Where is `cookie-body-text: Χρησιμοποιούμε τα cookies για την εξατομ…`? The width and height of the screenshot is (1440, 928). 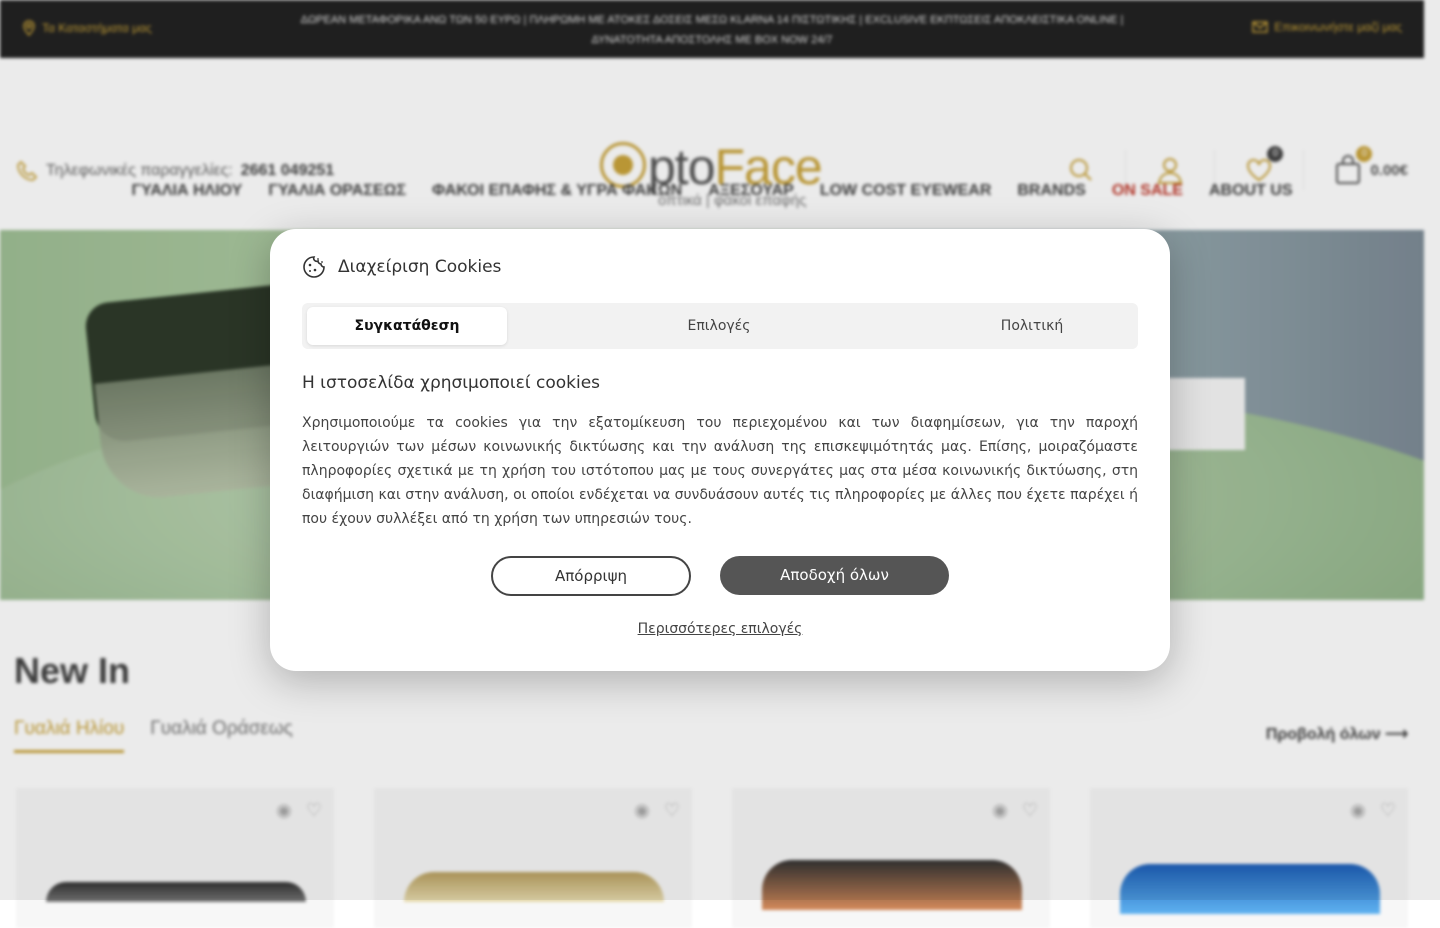
cookie-body-text: Χρησιμοποιούμε τα cookies για την εξατομ… is located at coordinates (720, 471).